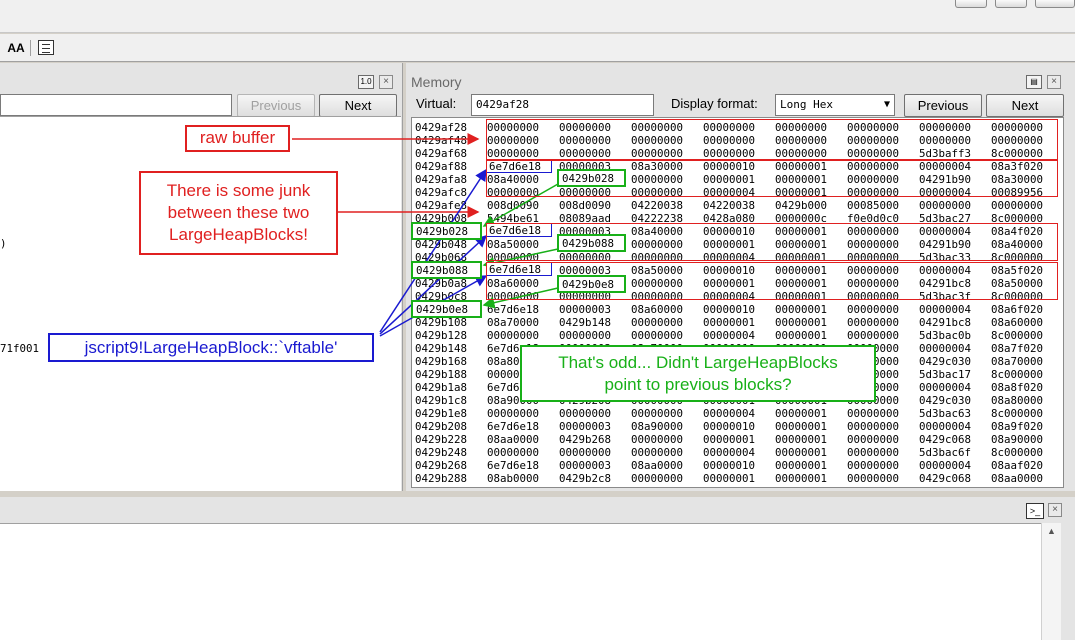 This screenshot has width=1075, height=640. I want to click on memory-value: 08a7f020, so click(1017, 348).